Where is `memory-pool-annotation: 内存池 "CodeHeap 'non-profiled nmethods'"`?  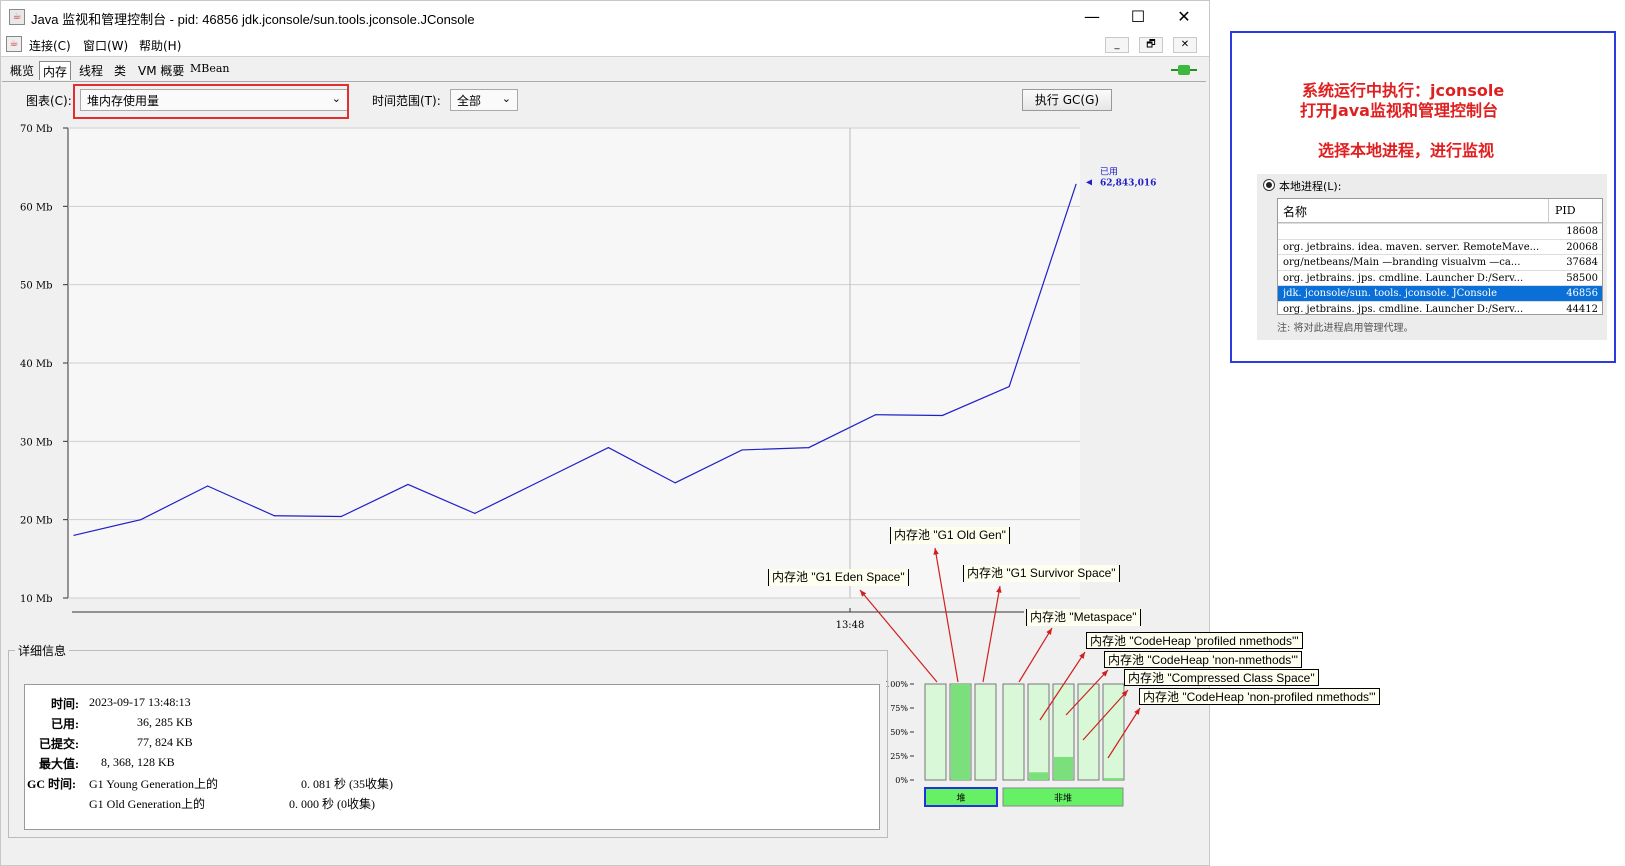
memory-pool-annotation: 内存池 "CodeHeap 'non-profiled nmethods'" is located at coordinates (1259, 696).